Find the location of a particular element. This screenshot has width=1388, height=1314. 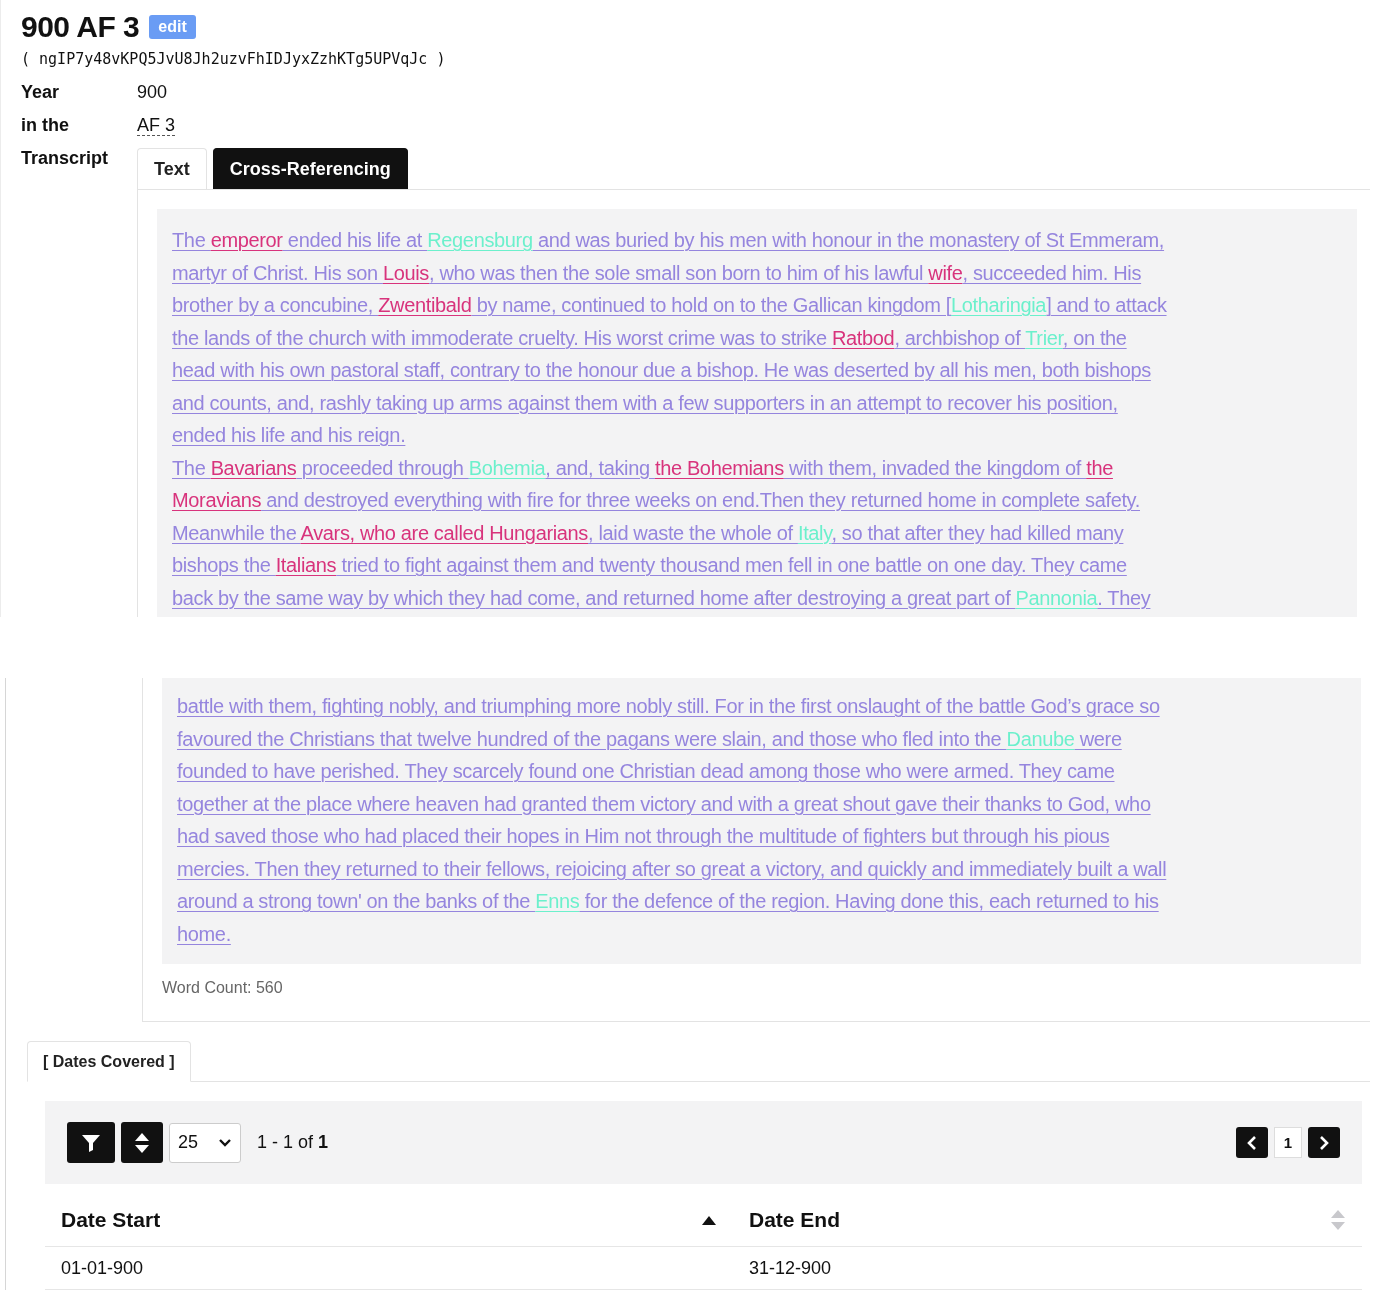

page-size-select: 25 is located at coordinates (205, 1142).